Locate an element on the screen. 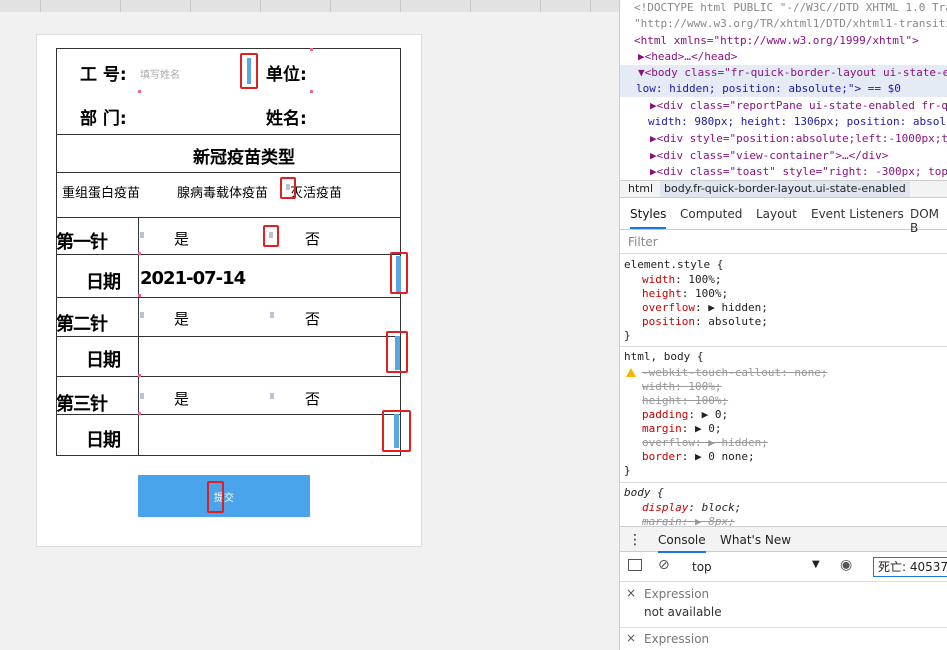  tab-layout: Layout is located at coordinates (776, 214).